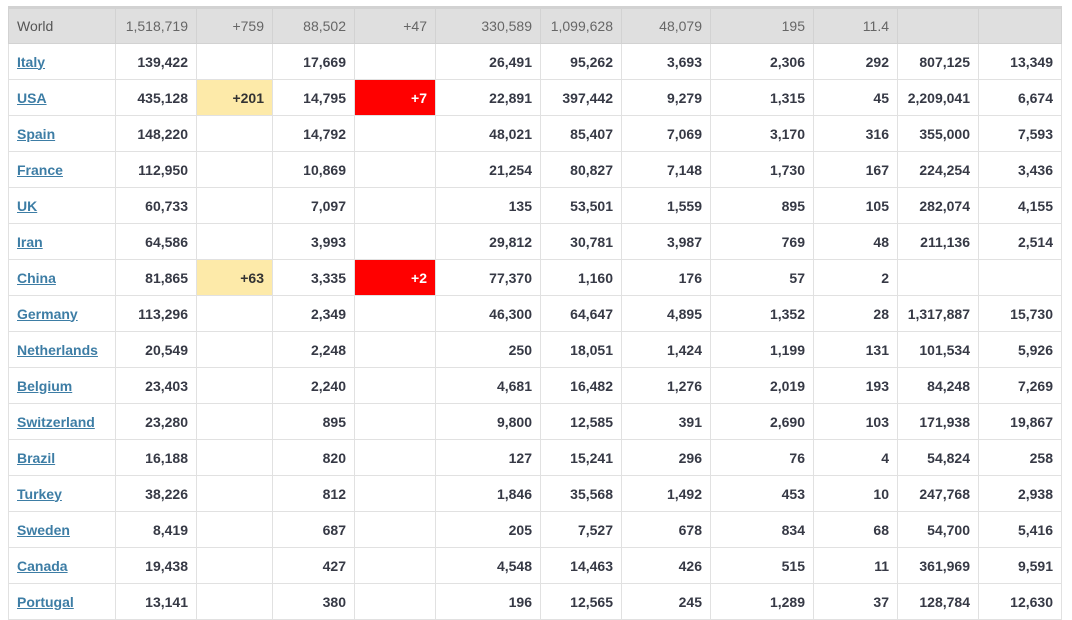 This screenshot has width=1072, height=620. What do you see at coordinates (43, 530) in the screenshot?
I see `country-link: Sweden` at bounding box center [43, 530].